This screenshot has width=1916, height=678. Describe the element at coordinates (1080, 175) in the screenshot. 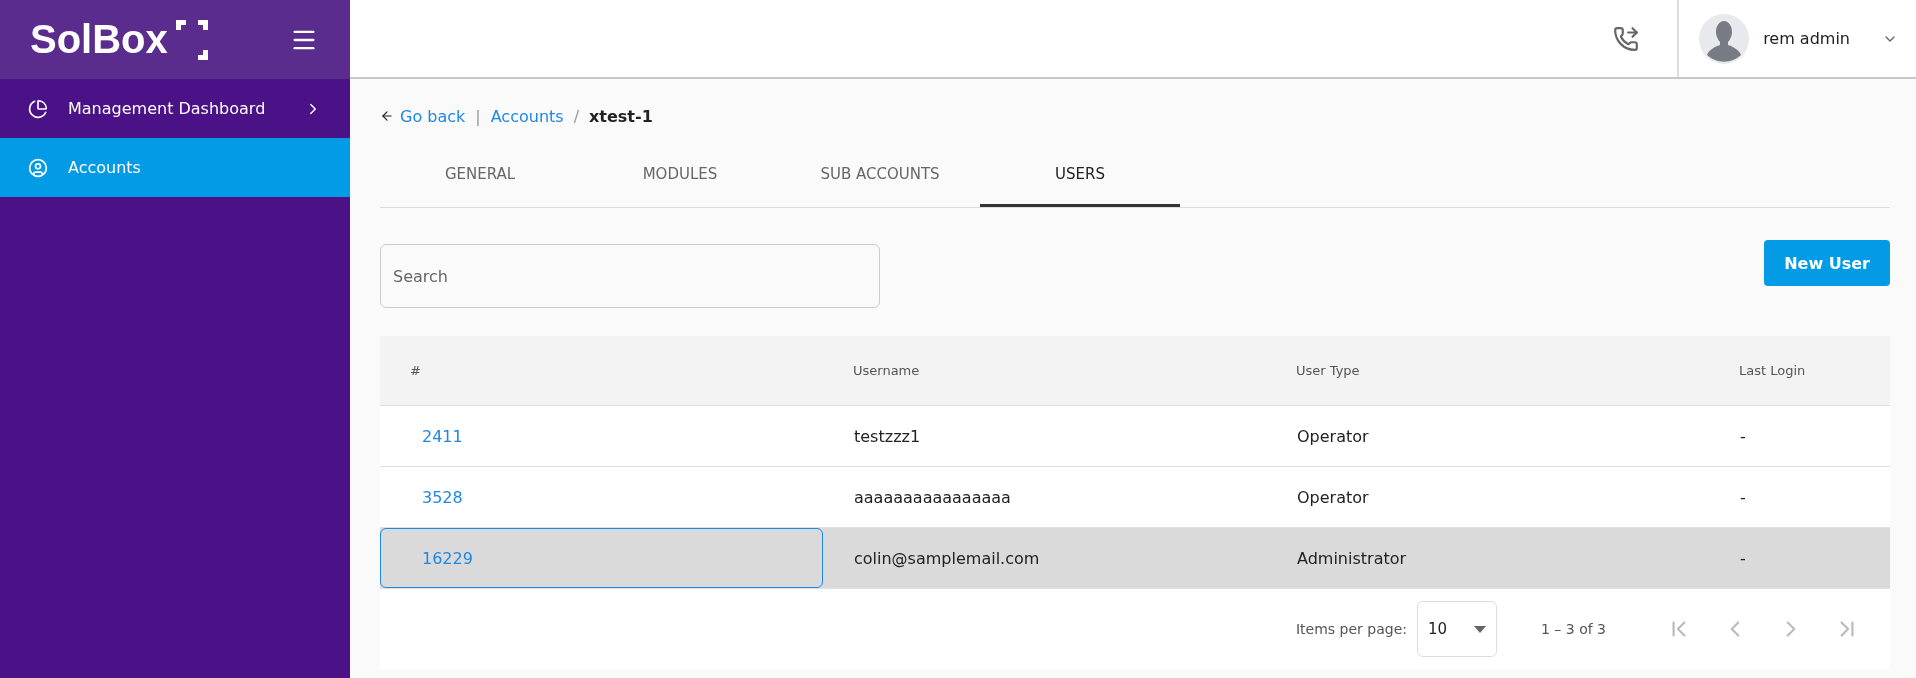

I see `tab: USERS` at that location.